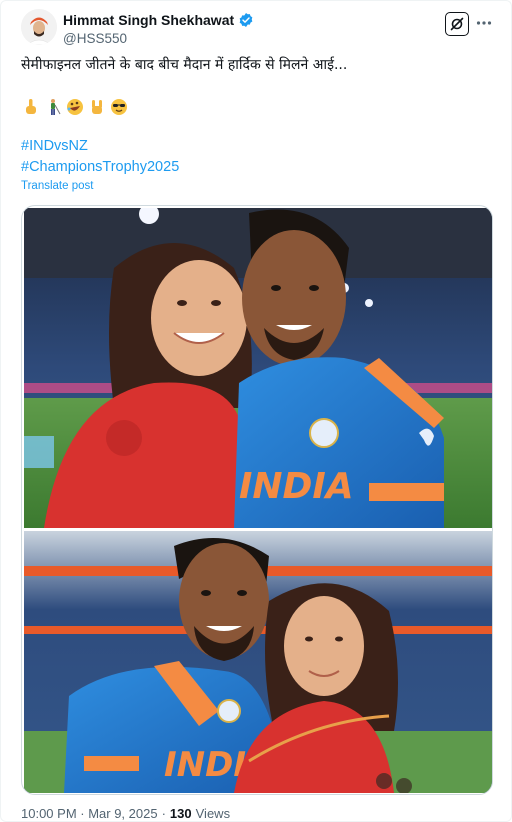 The image size is (512, 822). Describe the element at coordinates (100, 167) in the screenshot. I see `hashtag-championstrophy-link: #ChampionsTrophy2025` at that location.